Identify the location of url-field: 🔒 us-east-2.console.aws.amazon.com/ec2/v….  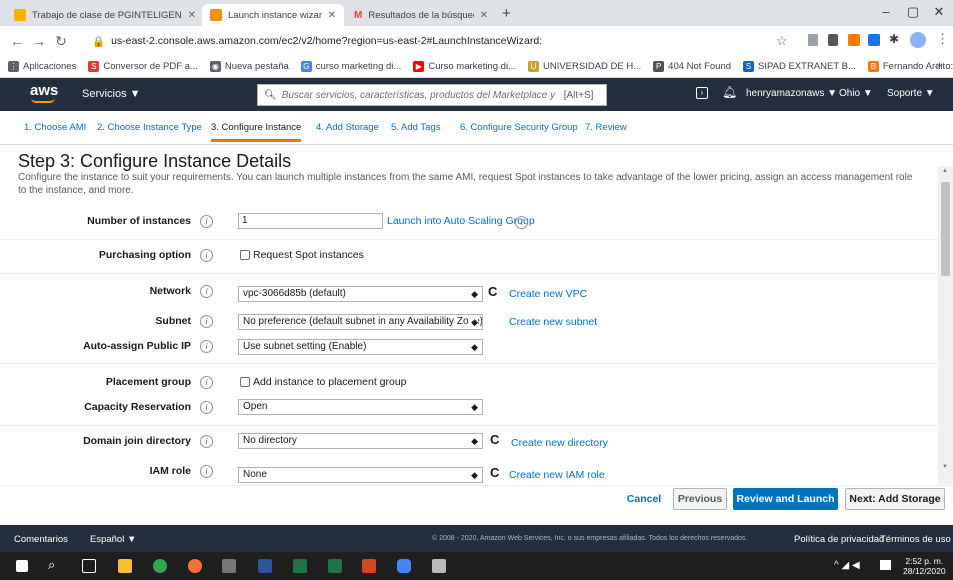
(452, 41).